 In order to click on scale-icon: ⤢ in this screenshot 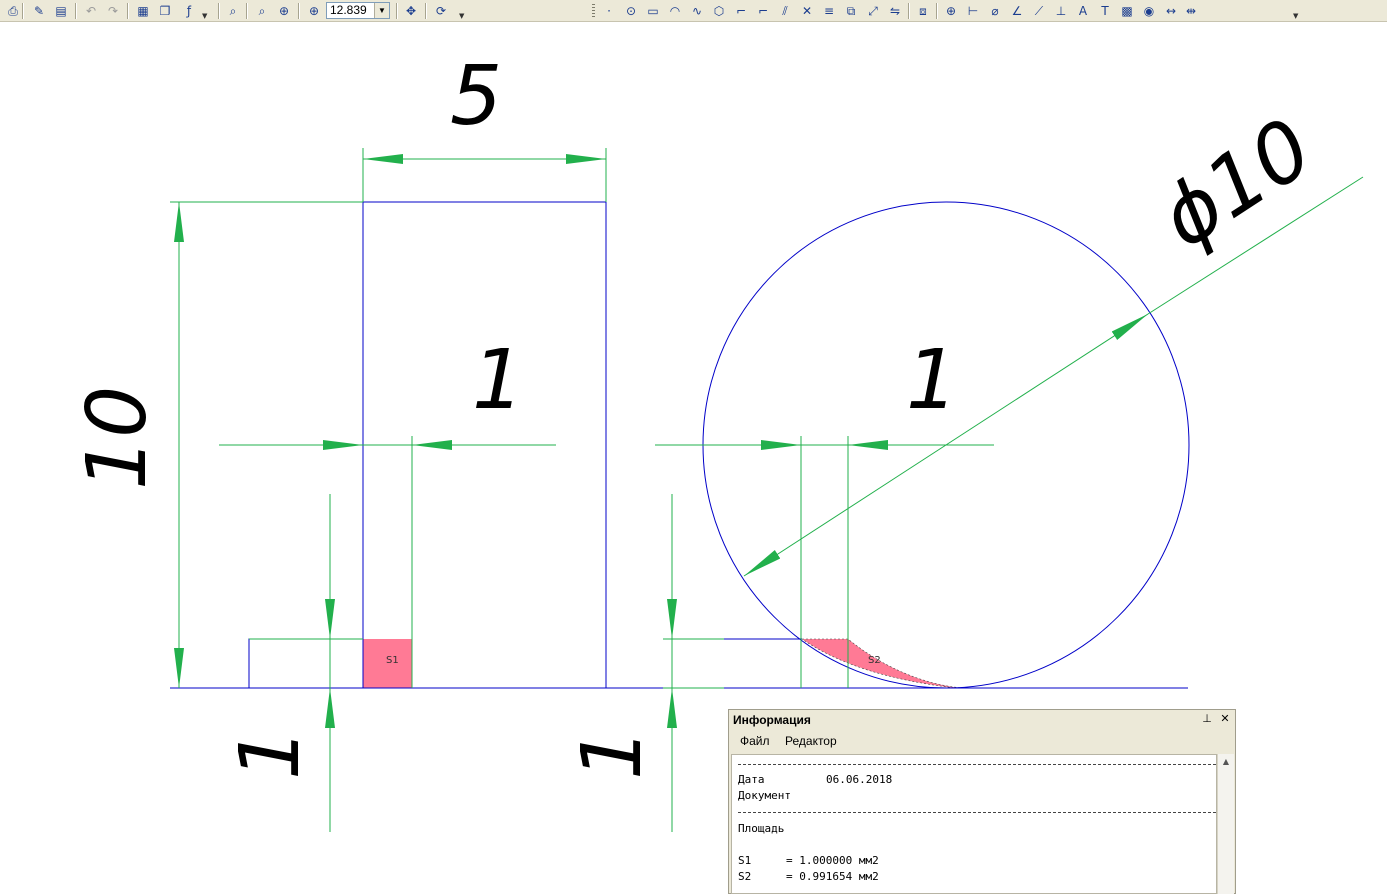, I will do `click(873, 11)`.